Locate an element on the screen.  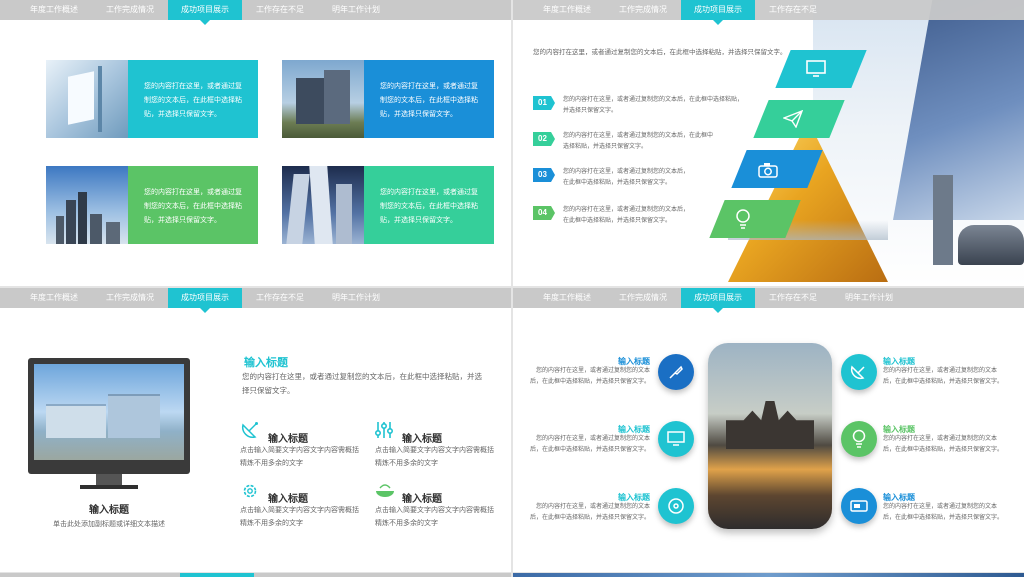
sliders-icon is located at coordinates (384, 430).